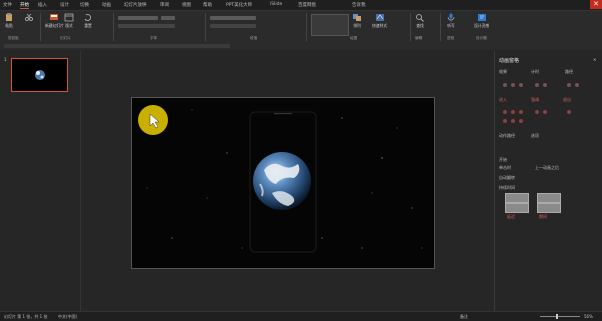  I want to click on font-size-combo, so click(168, 18).